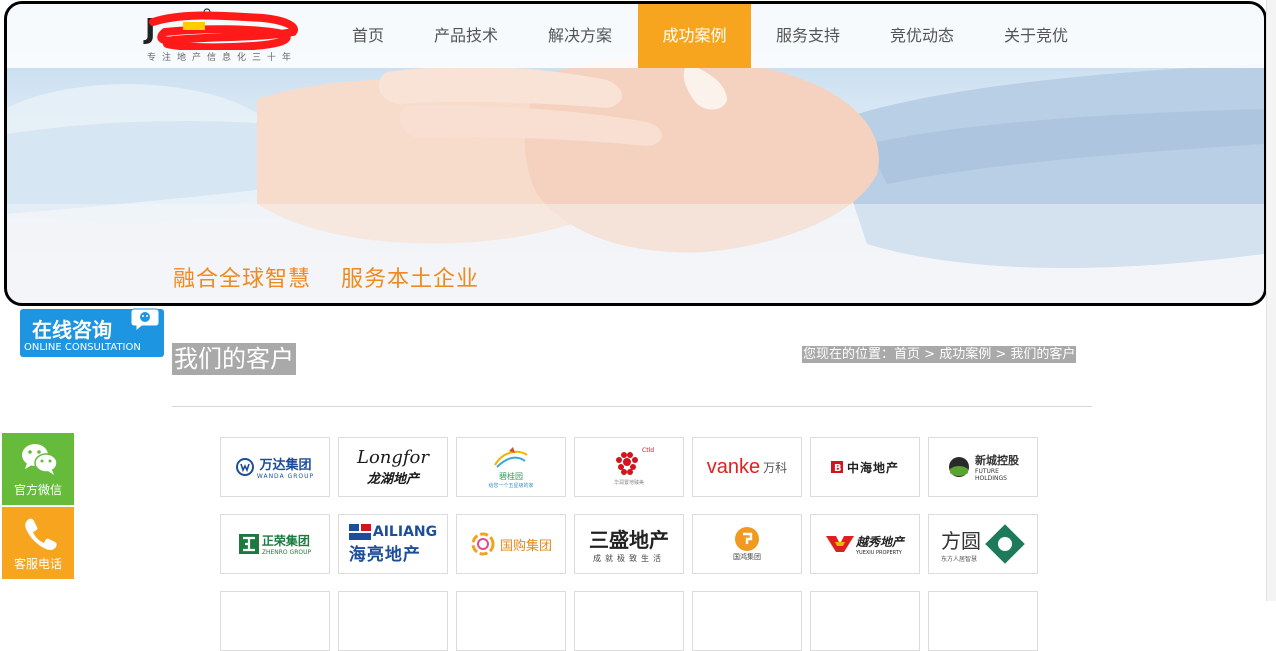 The width and height of the screenshot is (1276, 651). What do you see at coordinates (991, 475) in the screenshot?
I see `client-sub: FUTURE HOLDINGS` at bounding box center [991, 475].